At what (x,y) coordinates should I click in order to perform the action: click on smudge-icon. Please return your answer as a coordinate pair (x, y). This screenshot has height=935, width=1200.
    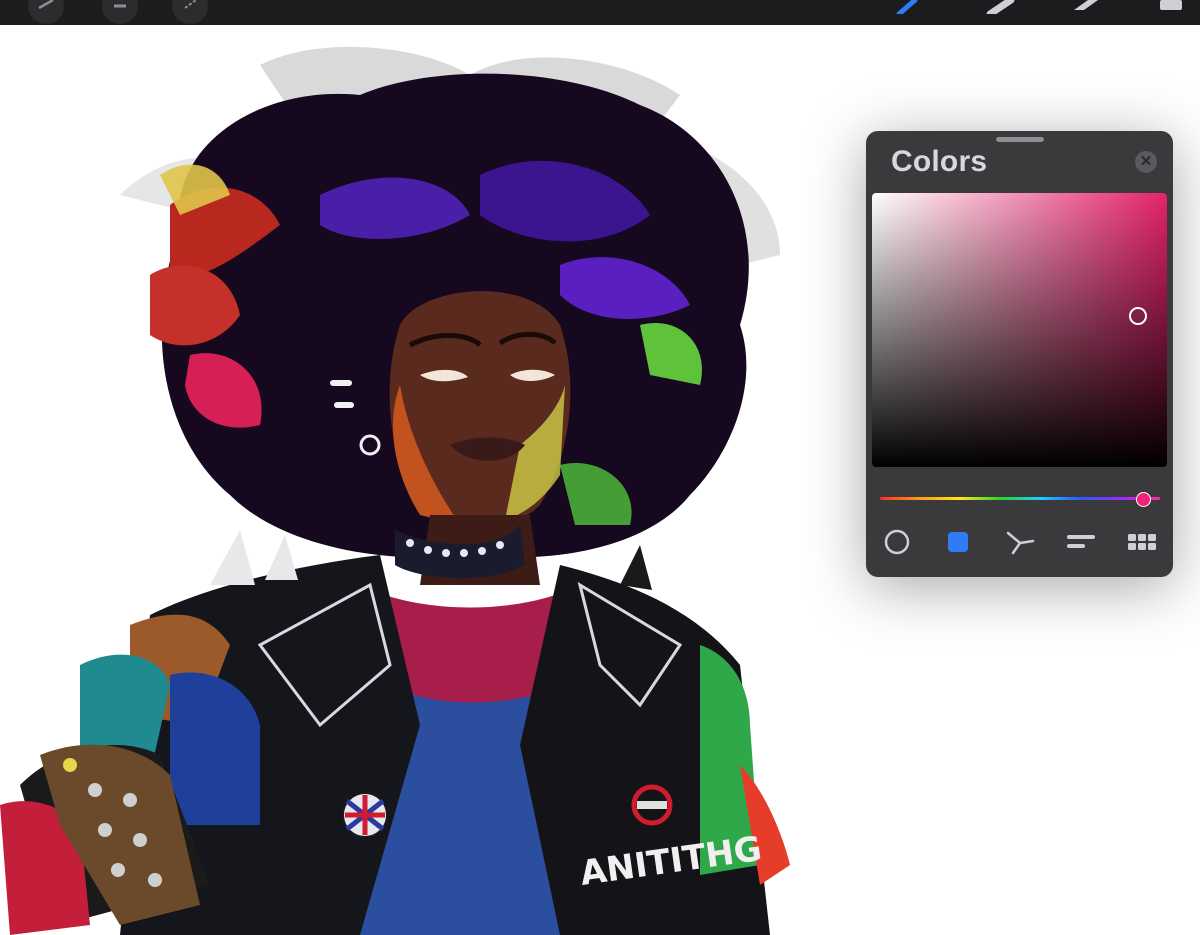
    Looking at the image, I should click on (1000, 7).